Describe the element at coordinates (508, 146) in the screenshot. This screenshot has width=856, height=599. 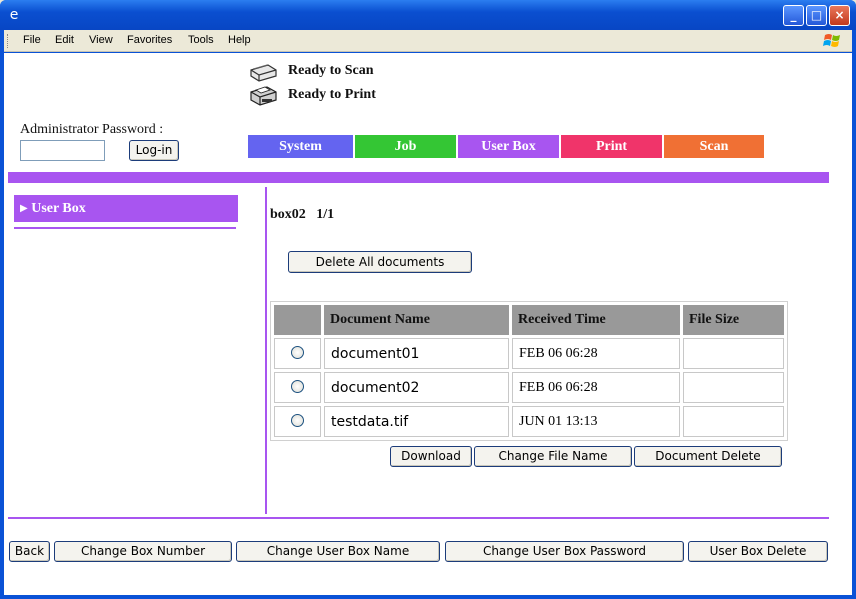
I see `tab-user-box: User Box` at that location.